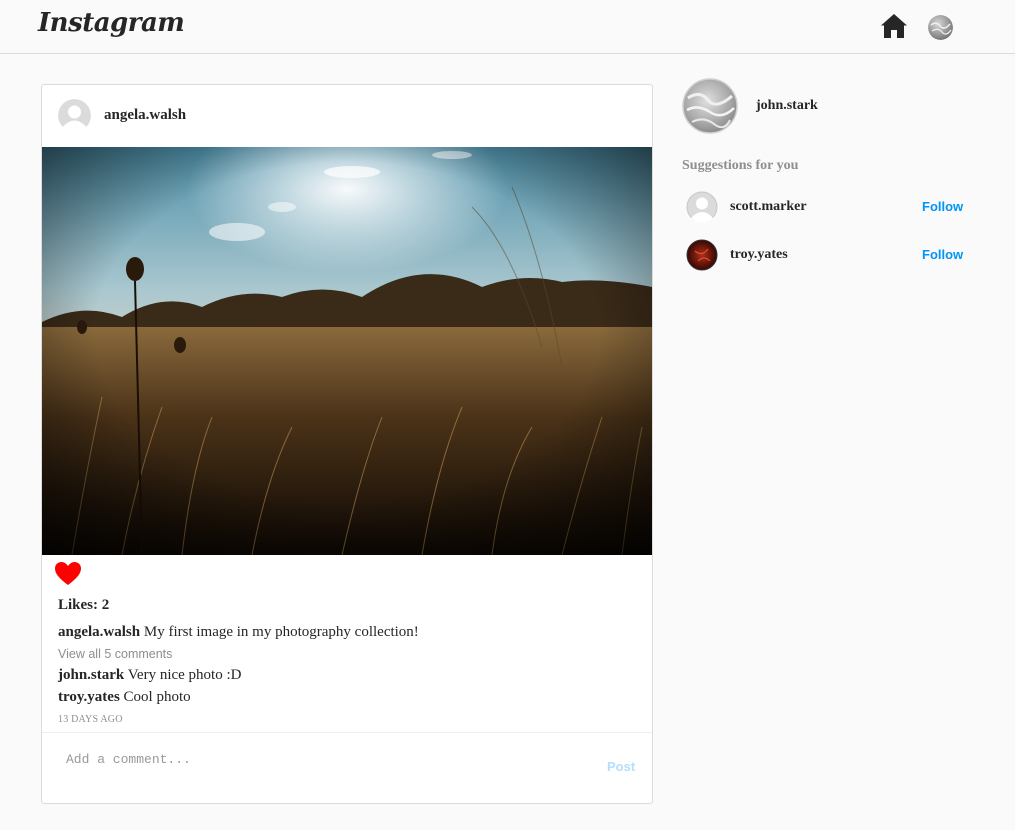 The height and width of the screenshot is (830, 1015). I want to click on comment-item: john.stark Very nice photo :D, so click(149, 675).